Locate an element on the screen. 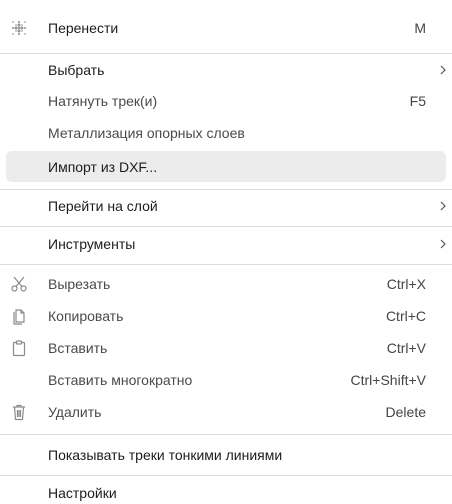 The width and height of the screenshot is (452, 504). menu-item-shortcut: Ctrl+X is located at coordinates (406, 284).